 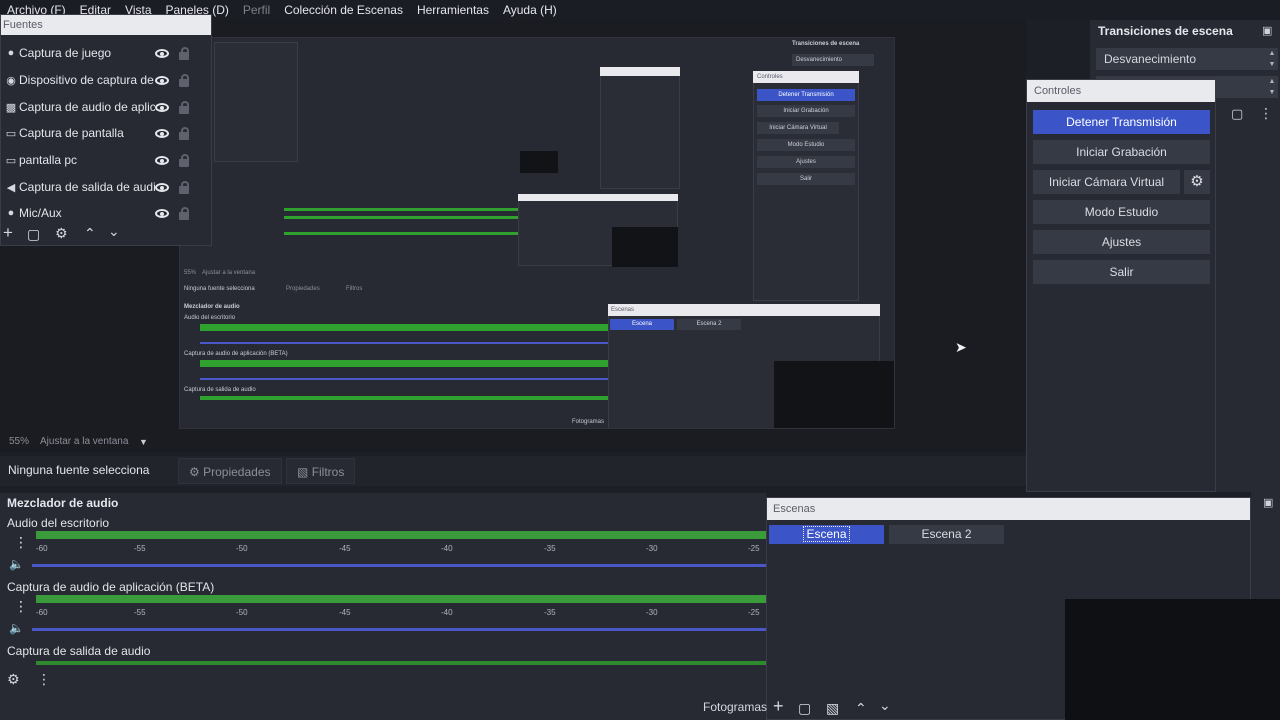 What do you see at coordinates (242, 612) in the screenshot?
I see `scale-label: -50` at bounding box center [242, 612].